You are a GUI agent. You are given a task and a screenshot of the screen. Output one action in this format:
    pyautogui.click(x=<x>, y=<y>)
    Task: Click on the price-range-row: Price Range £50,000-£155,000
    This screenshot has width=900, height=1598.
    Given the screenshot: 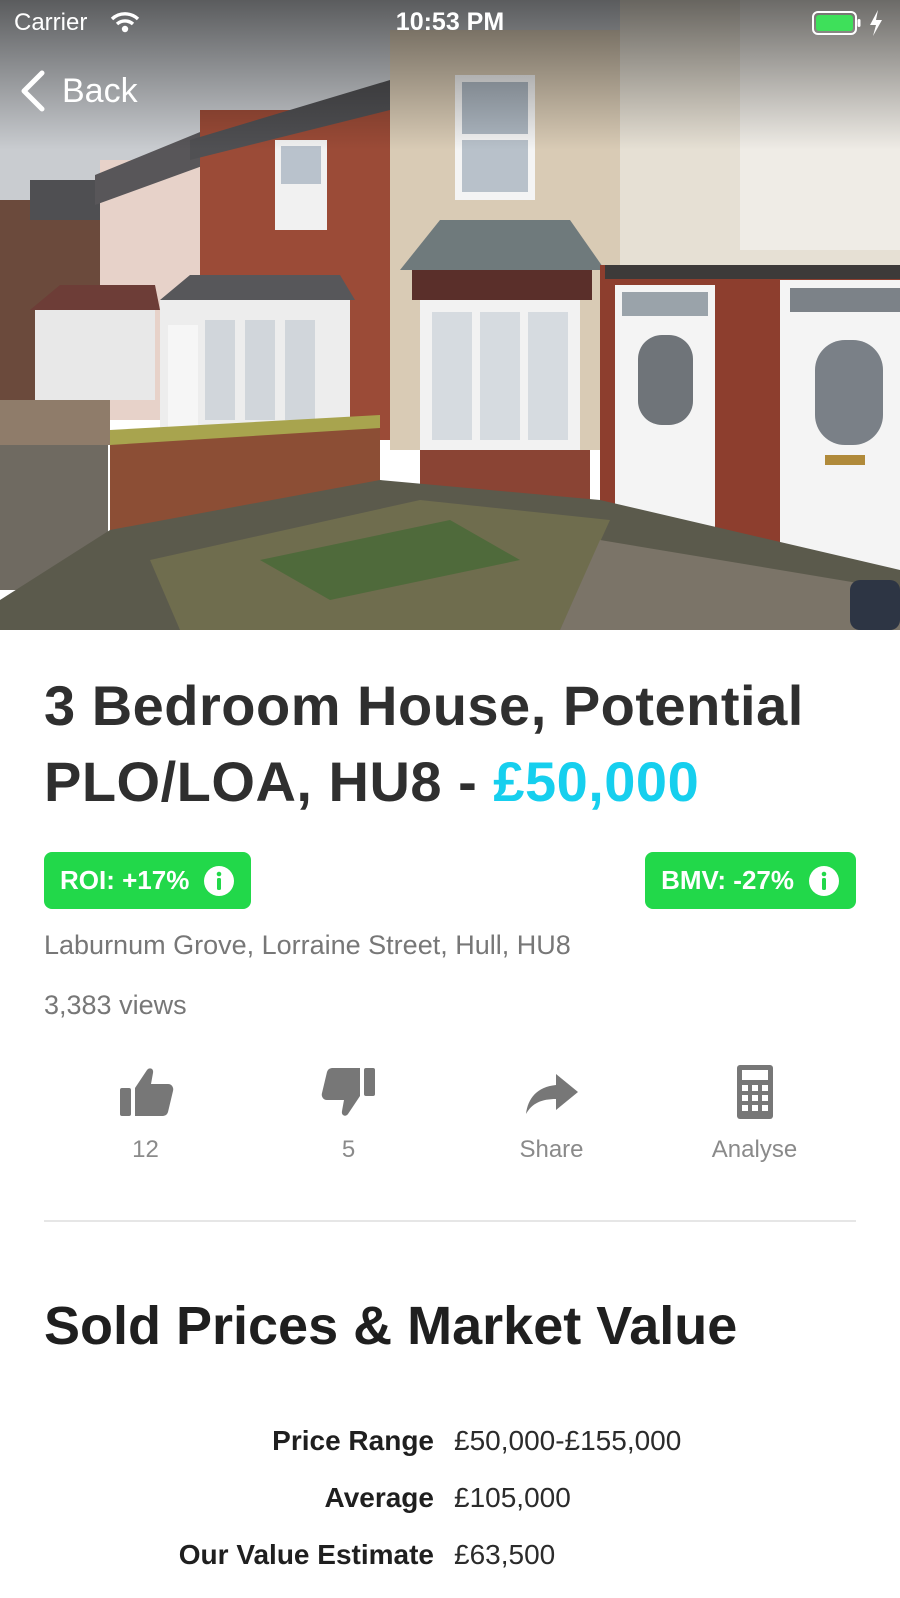 What is the action you would take?
    pyautogui.click(x=450, y=1440)
    